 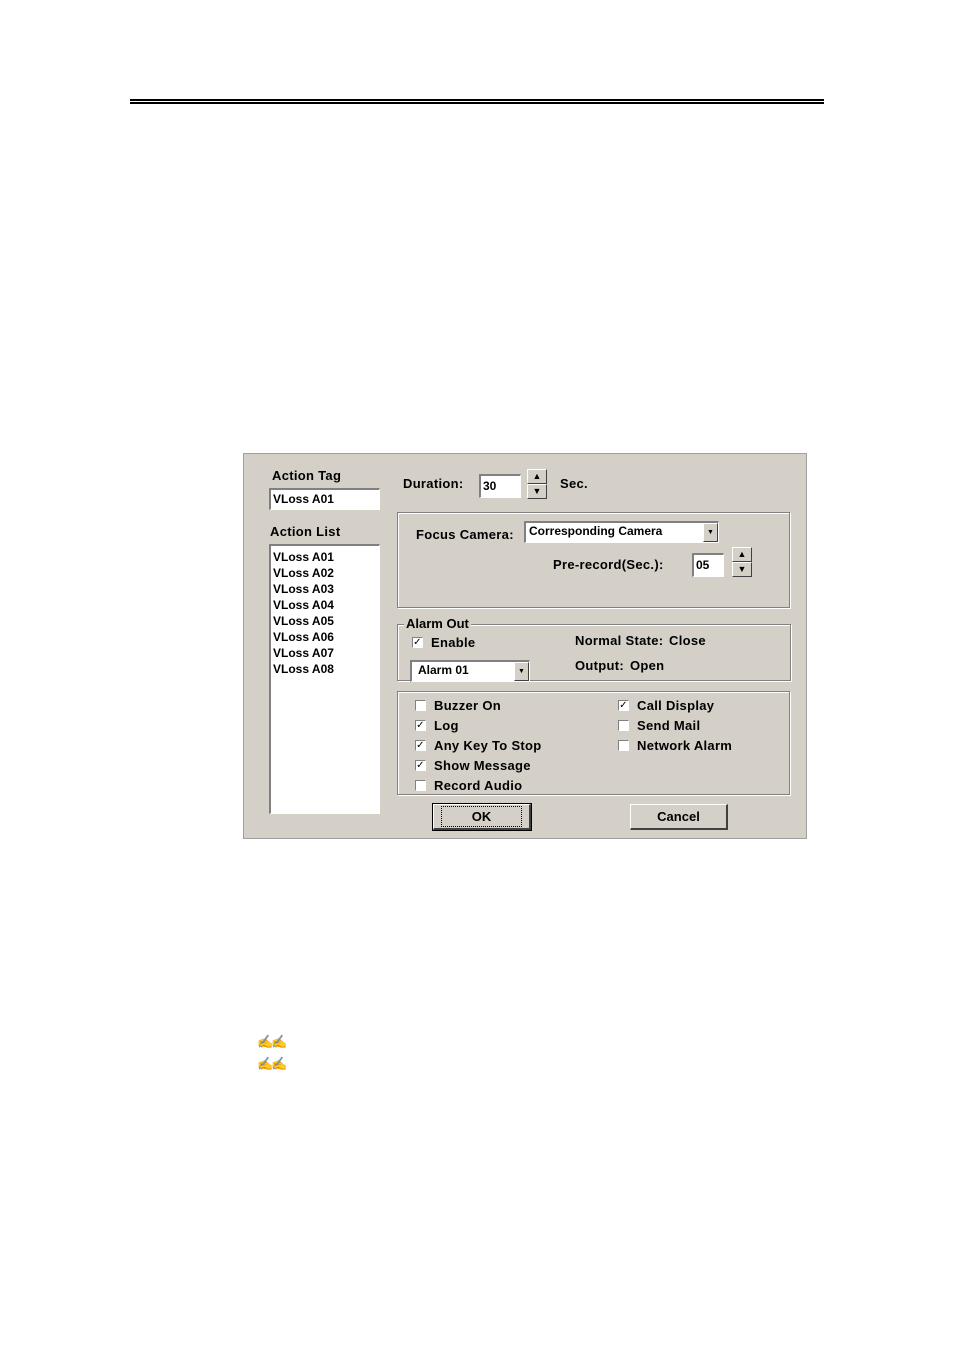 I want to click on option-checkbox: Buzzer On, so click(x=458, y=705).